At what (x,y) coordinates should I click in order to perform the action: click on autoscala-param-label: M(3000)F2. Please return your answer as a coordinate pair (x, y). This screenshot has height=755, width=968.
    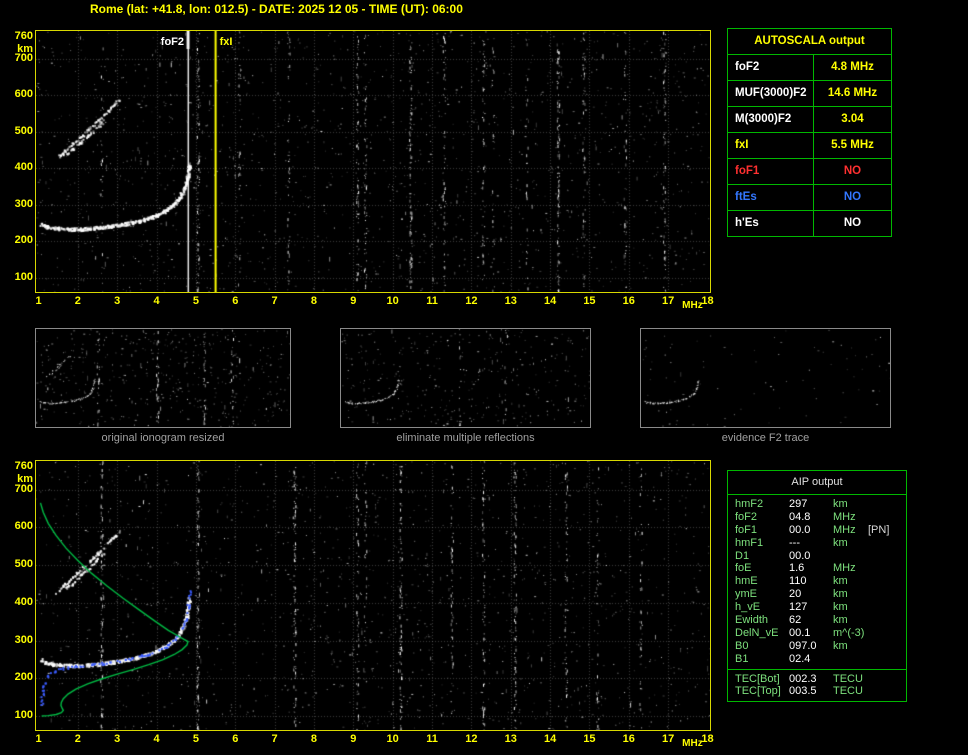
    Looking at the image, I should click on (763, 119).